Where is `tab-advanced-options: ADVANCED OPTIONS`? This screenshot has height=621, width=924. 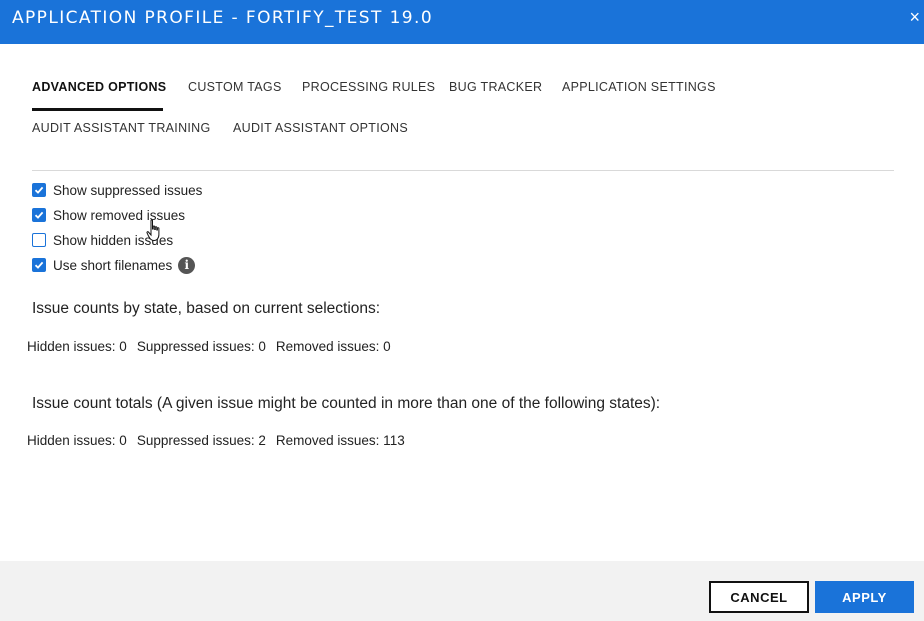 tab-advanced-options: ADVANCED OPTIONS is located at coordinates (99, 87).